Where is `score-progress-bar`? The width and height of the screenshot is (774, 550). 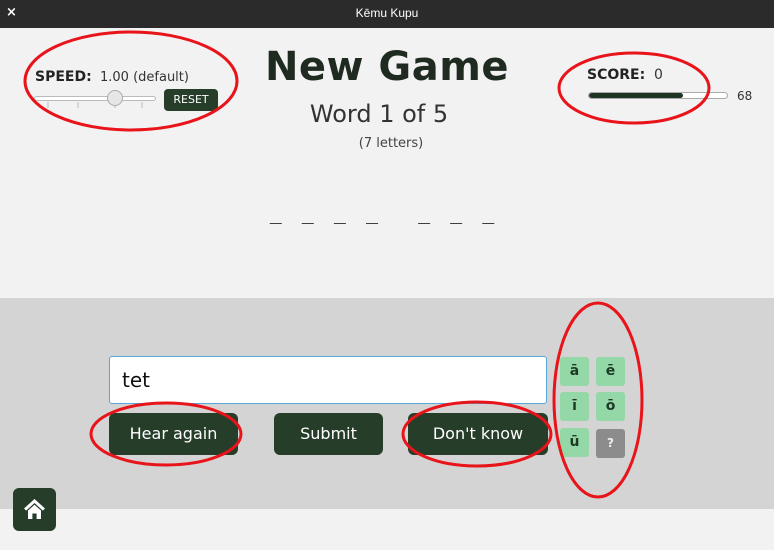 score-progress-bar is located at coordinates (658, 95).